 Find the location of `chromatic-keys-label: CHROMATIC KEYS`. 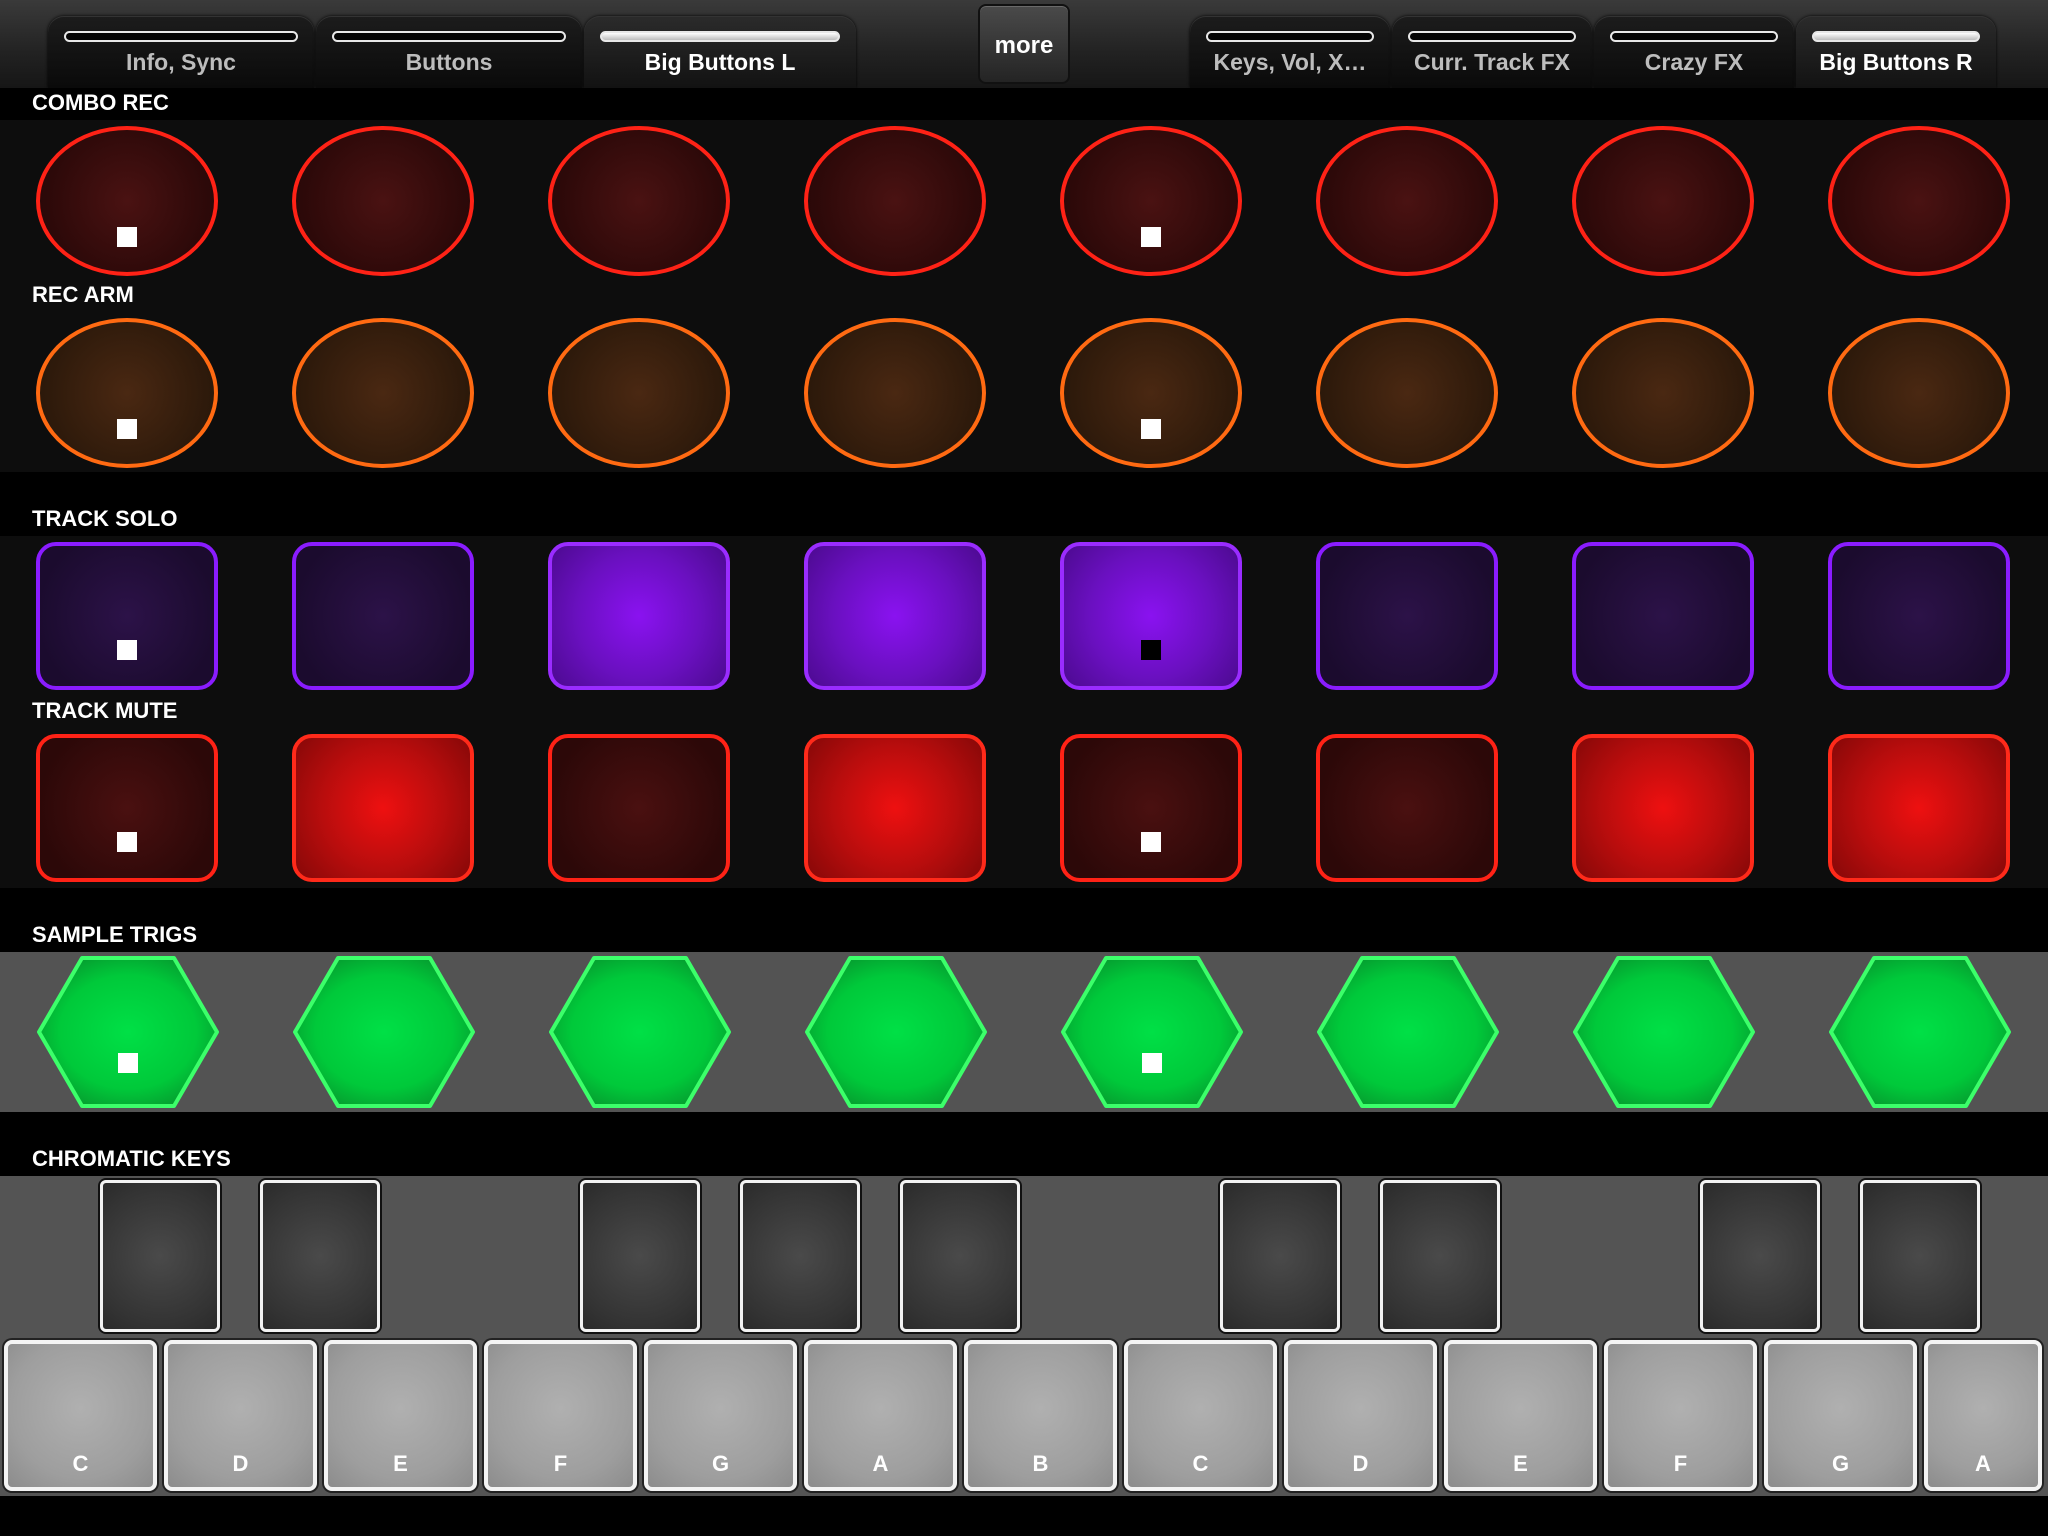

chromatic-keys-label: CHROMATIC KEYS is located at coordinates (131, 1158).